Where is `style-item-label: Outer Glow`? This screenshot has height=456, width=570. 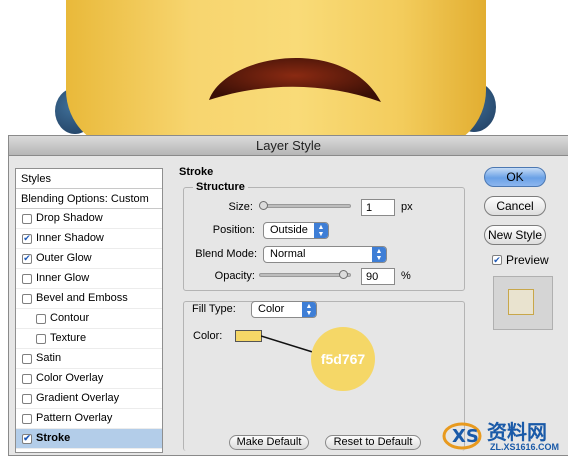
style-item-label: Outer Glow is located at coordinates (64, 258).